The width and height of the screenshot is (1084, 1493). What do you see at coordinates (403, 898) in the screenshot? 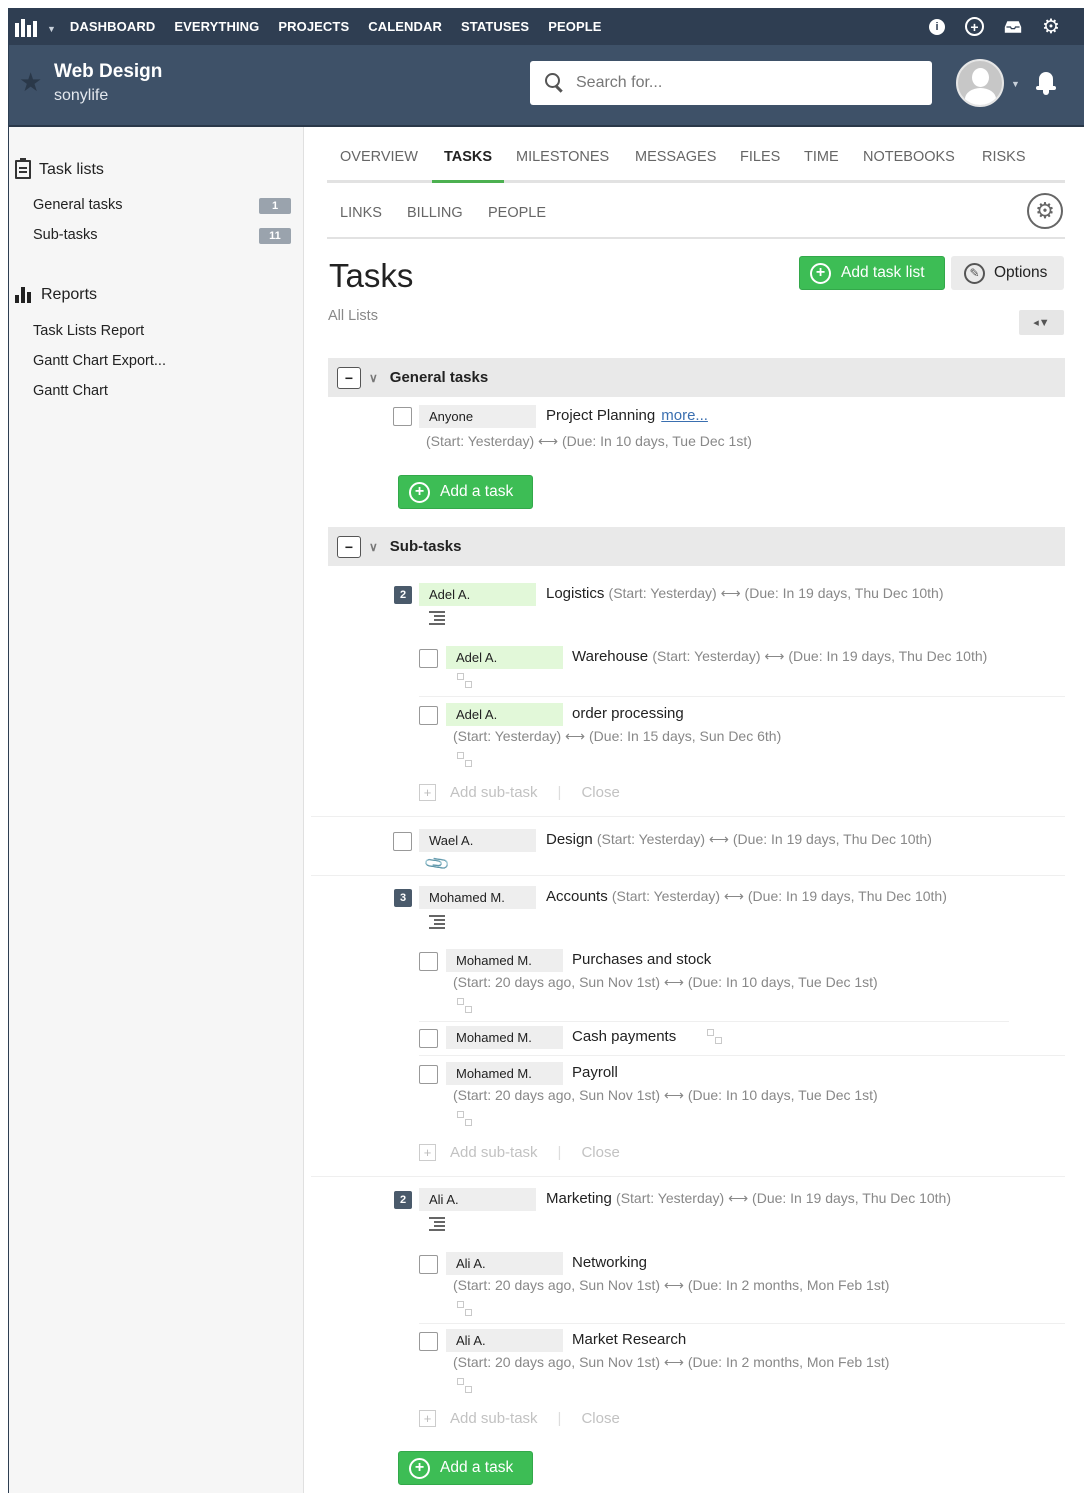
I see `subtask-count-badge: 3` at bounding box center [403, 898].